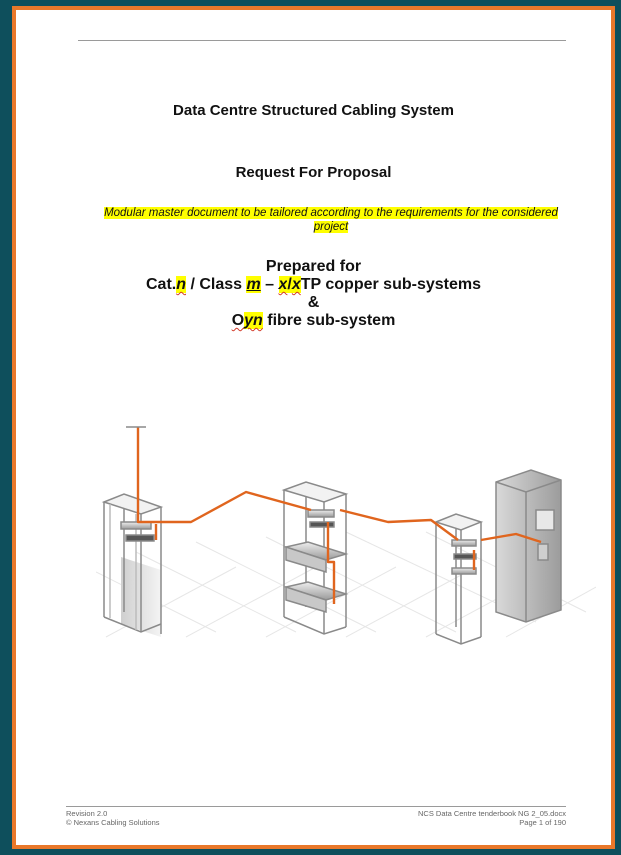 The width and height of the screenshot is (621, 855). I want to click on fibre-yn-placeholder: yn, so click(253, 320).